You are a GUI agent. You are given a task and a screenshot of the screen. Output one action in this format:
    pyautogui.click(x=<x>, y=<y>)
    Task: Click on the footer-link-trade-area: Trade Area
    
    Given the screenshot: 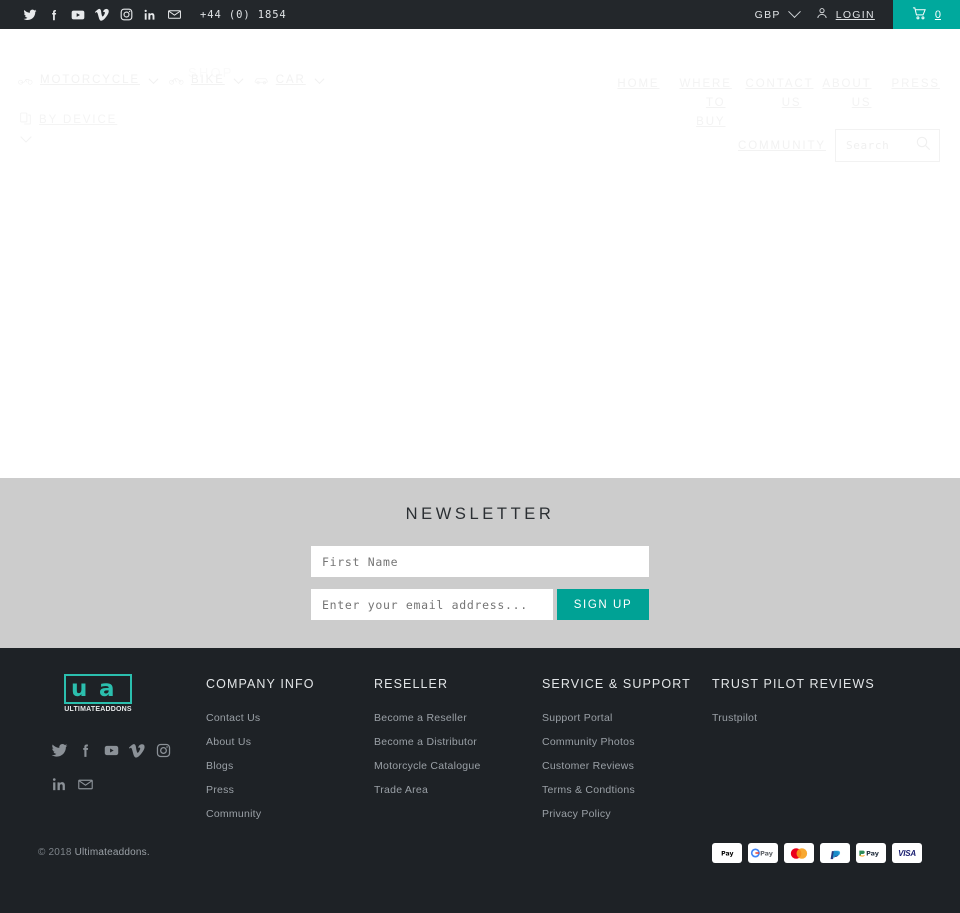 What is the action you would take?
    pyautogui.click(x=458, y=790)
    